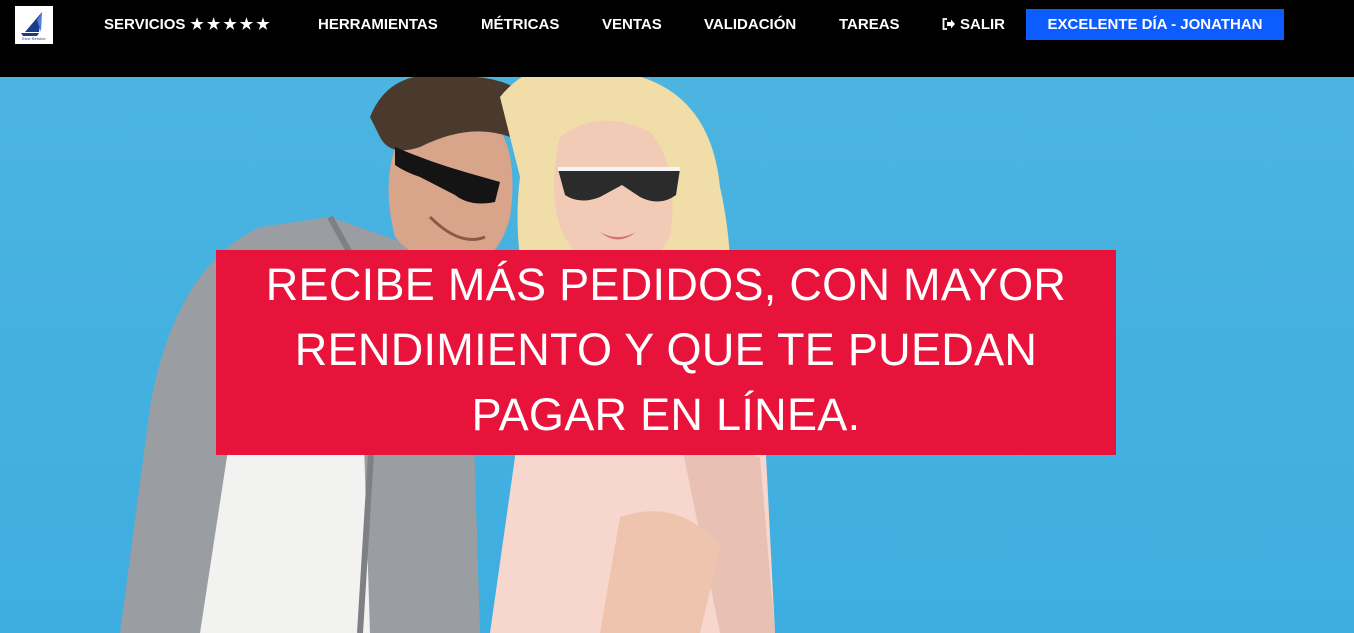  Describe the element at coordinates (145, 24) in the screenshot. I see `nav-servicios-label: SERVICIOS` at that location.